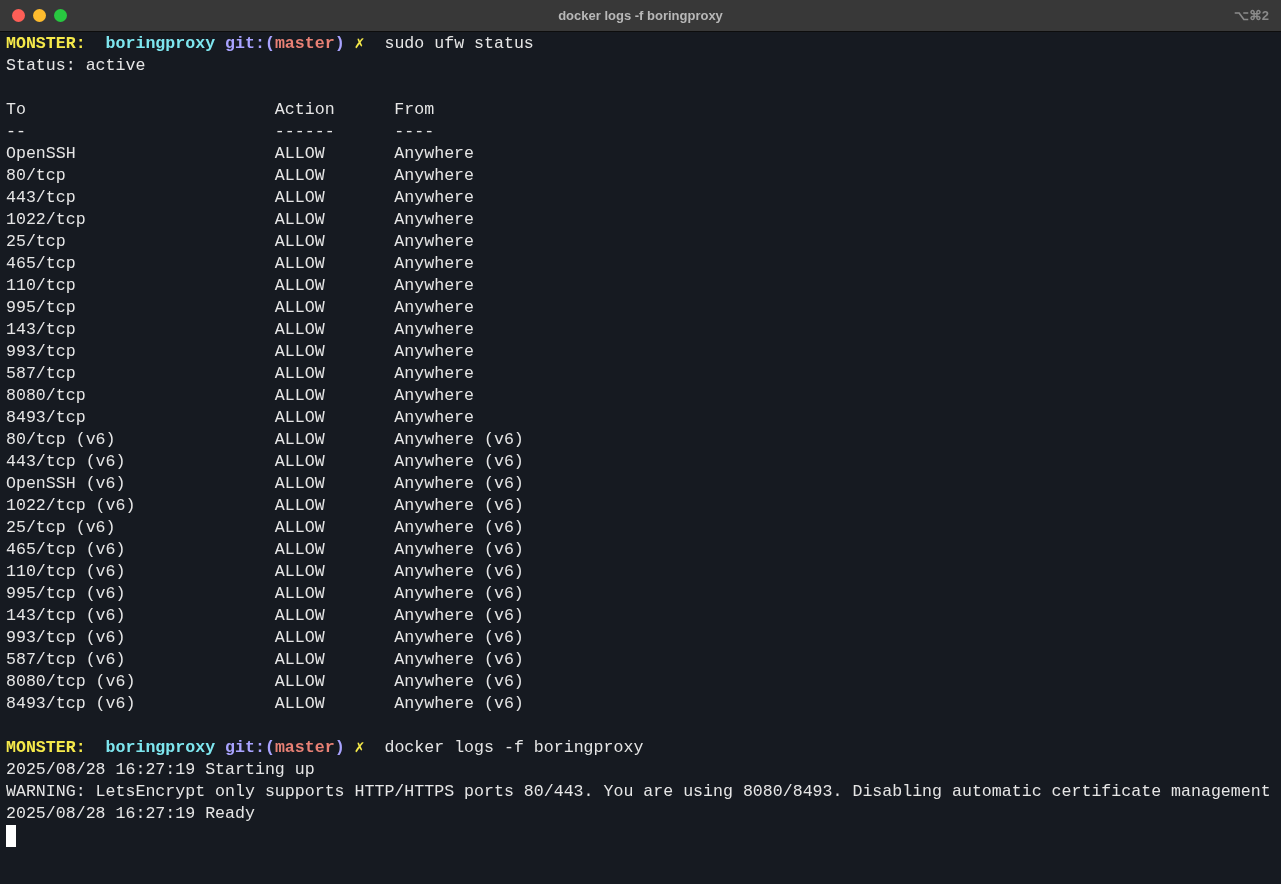  Describe the element at coordinates (66, 616) in the screenshot. I see `table-cell-text: 143/tcp (v6)` at that location.